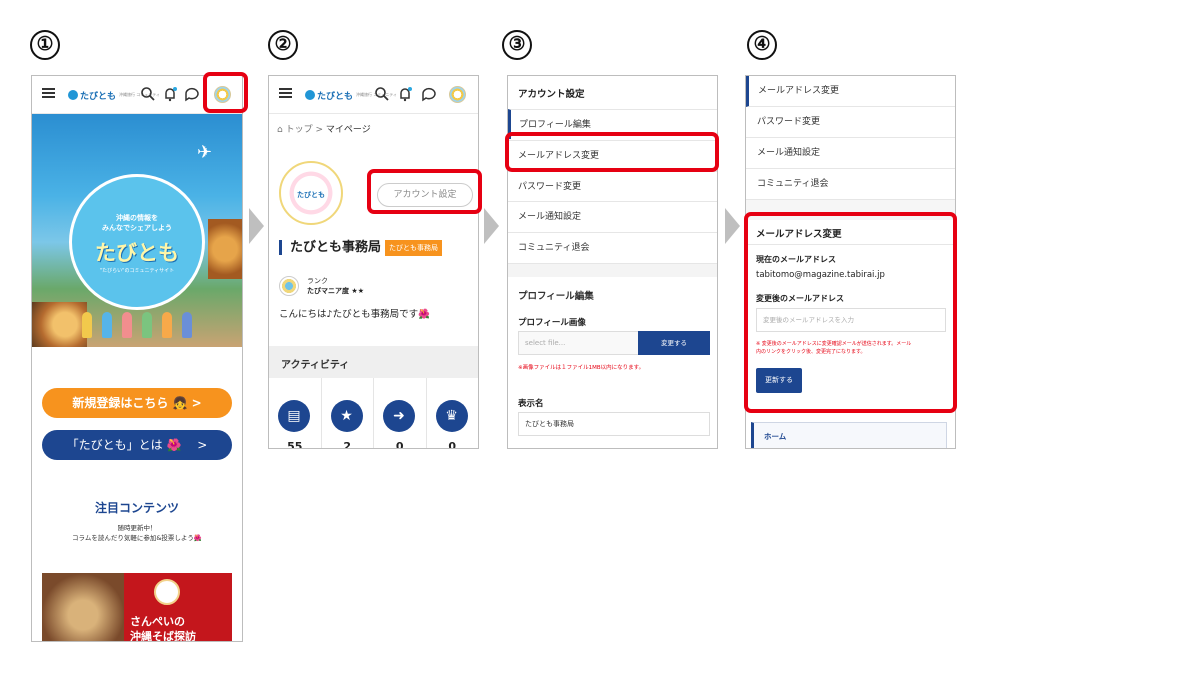 Image resolution: width=1200 pixels, height=675 pixels. What do you see at coordinates (137, 528) in the screenshot?
I see `featured-subtitle-1: 随時更新中！` at bounding box center [137, 528].